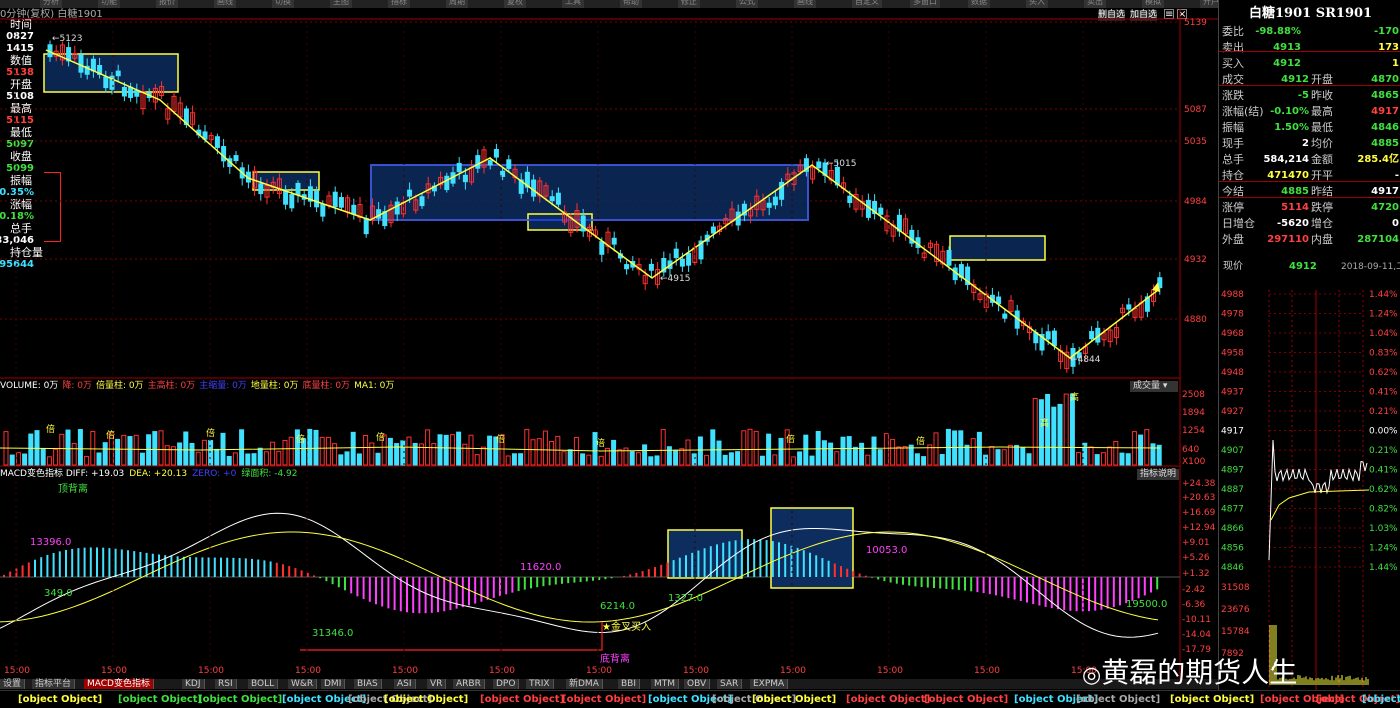  Describe the element at coordinates (54, 684) in the screenshot. I see `tab-指标平台: 指标平台` at that location.